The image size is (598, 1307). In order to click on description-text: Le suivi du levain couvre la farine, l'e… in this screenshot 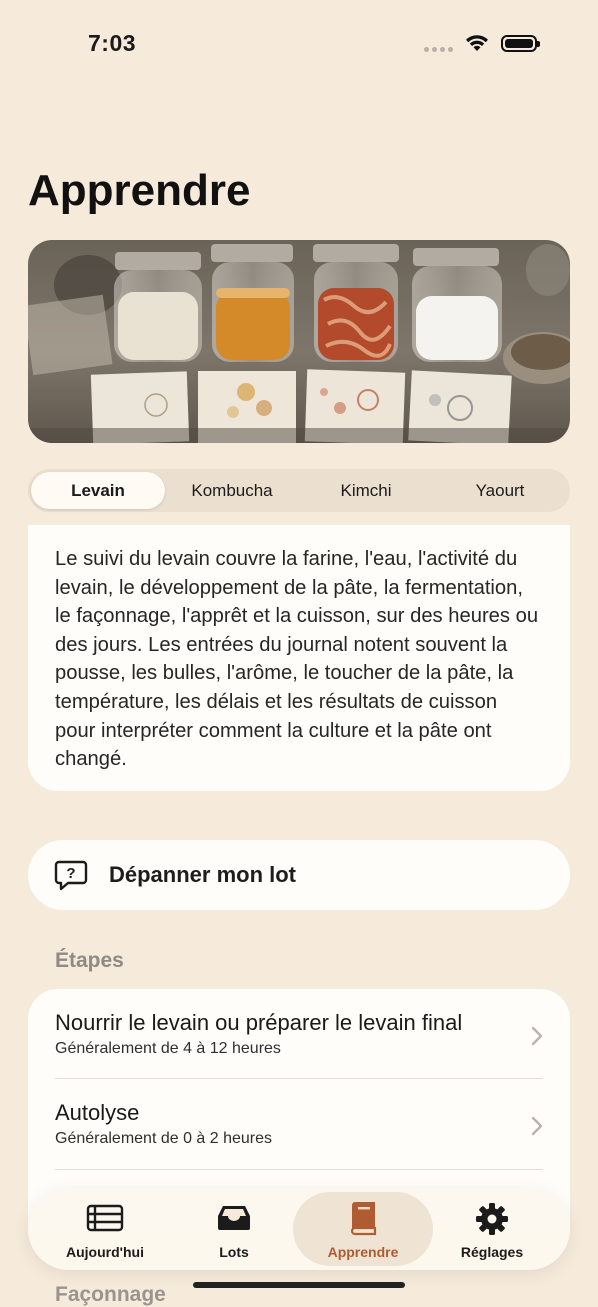, I will do `click(297, 659)`.